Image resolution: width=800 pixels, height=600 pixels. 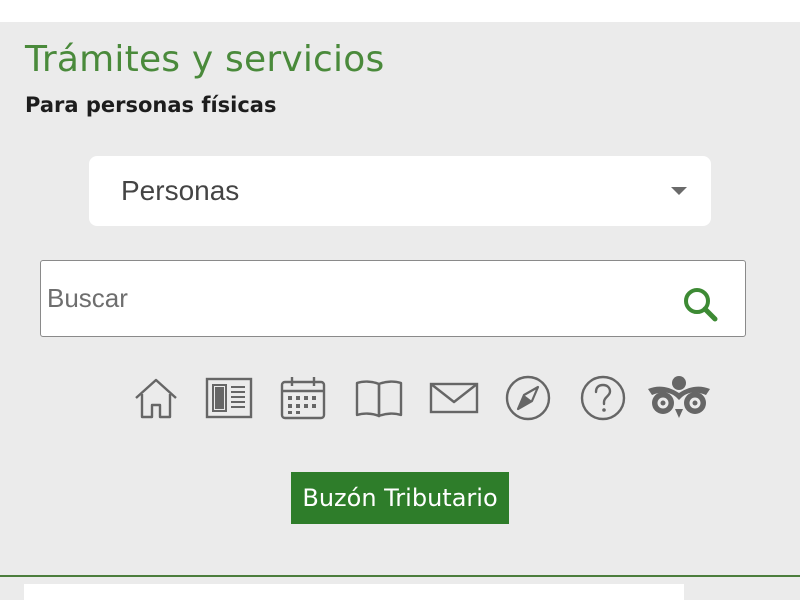 What do you see at coordinates (701, 305) in the screenshot?
I see `search-icon` at bounding box center [701, 305].